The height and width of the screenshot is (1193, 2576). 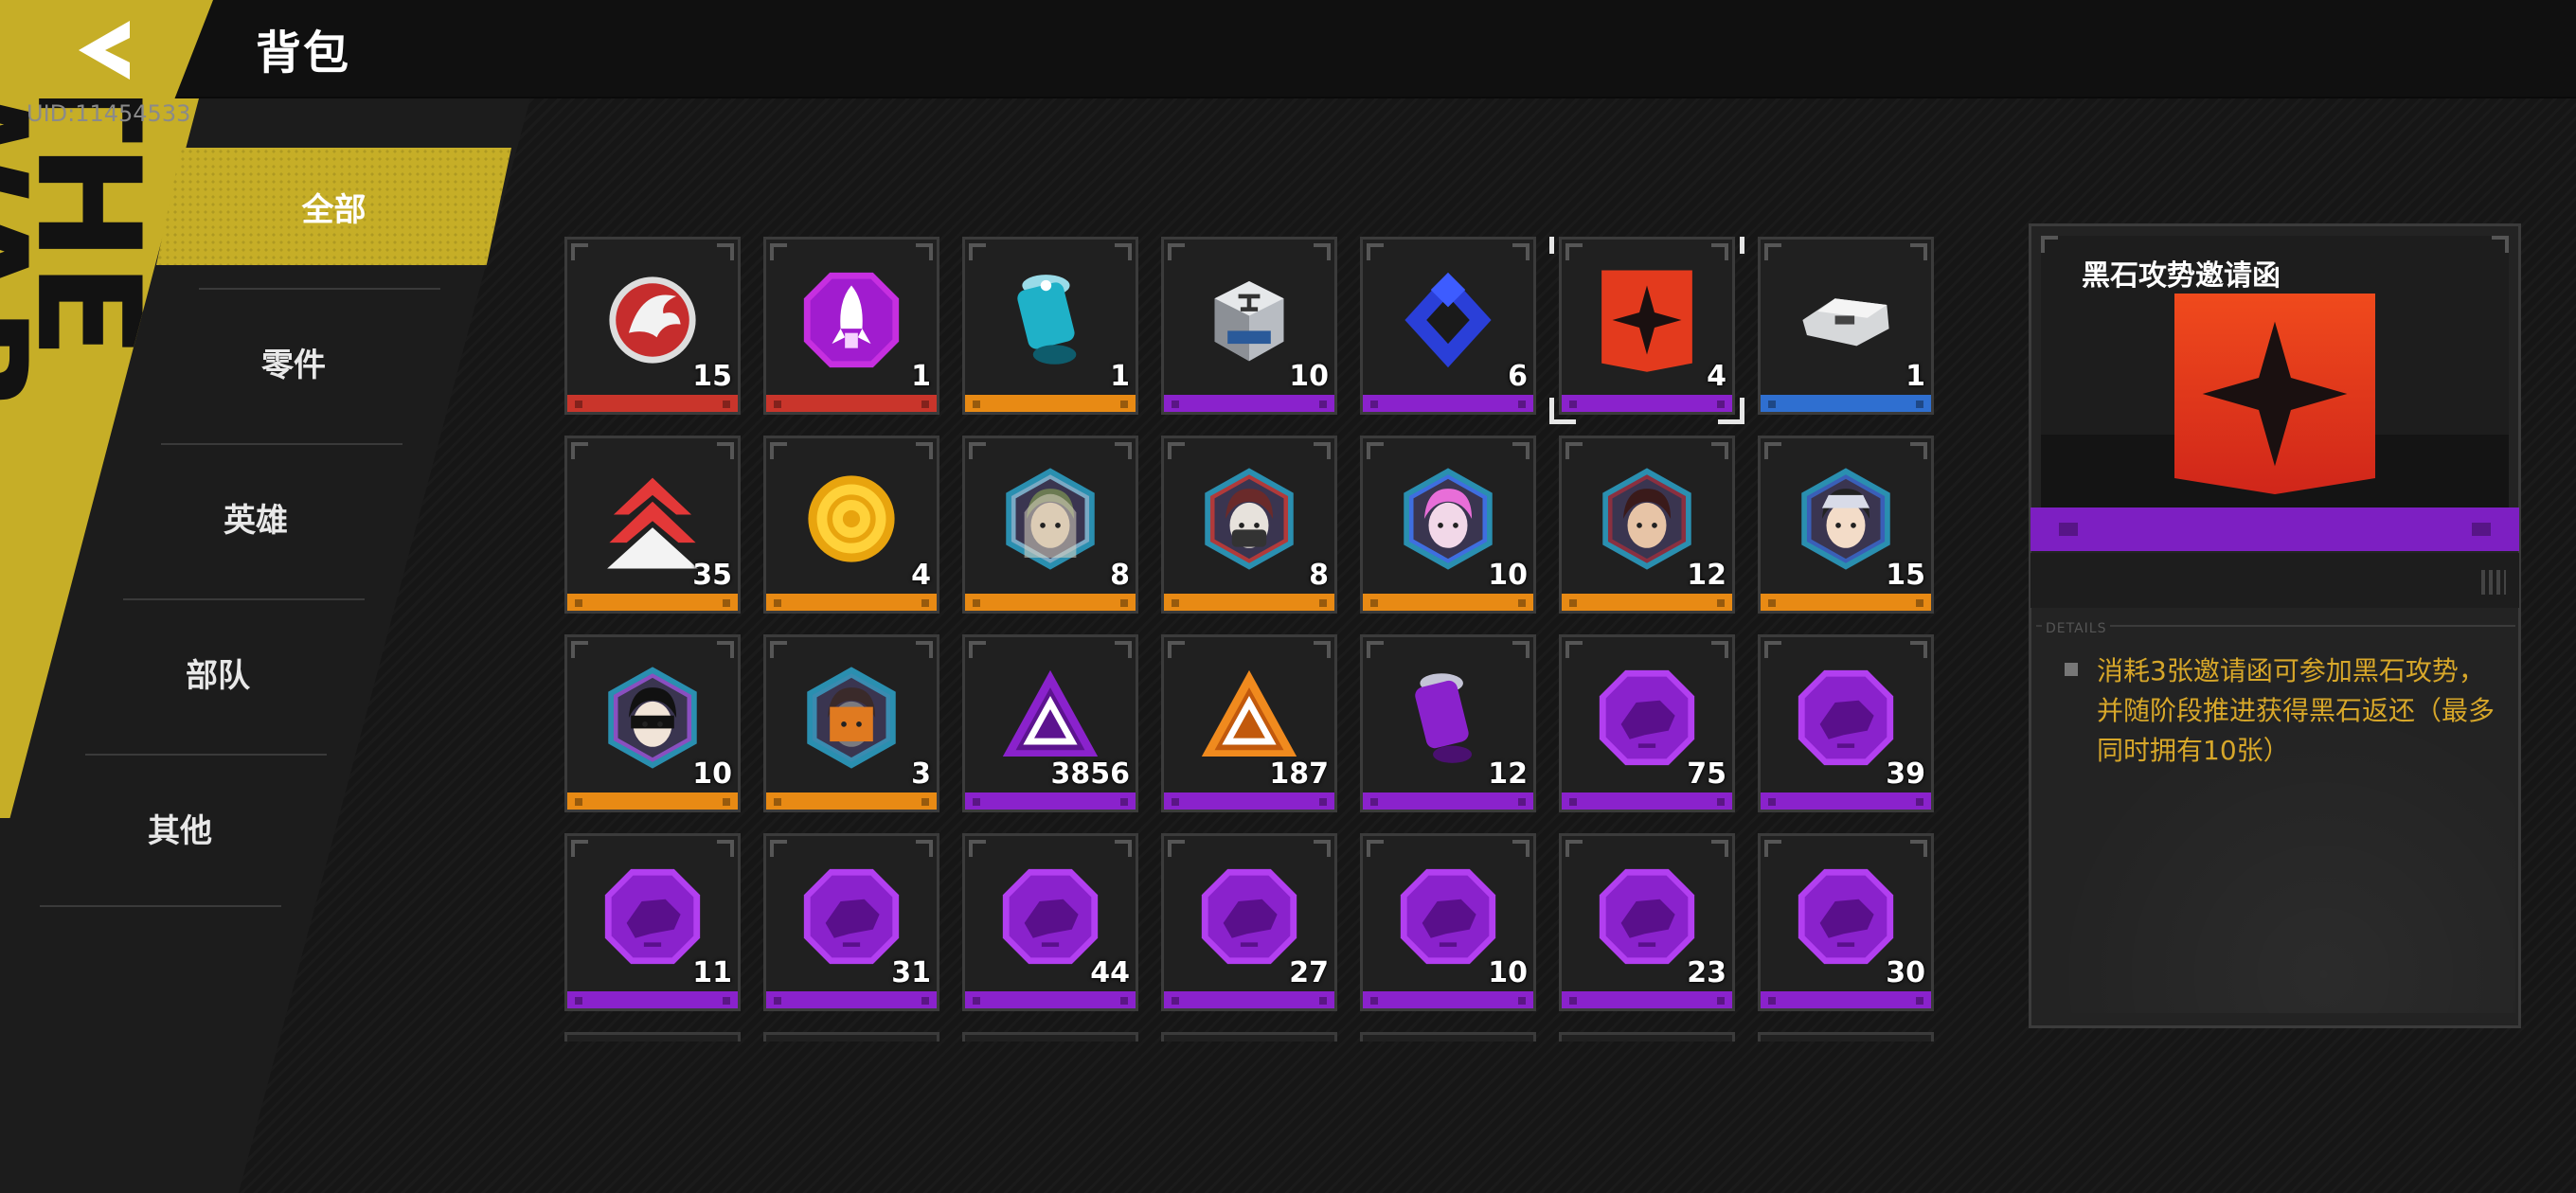 What do you see at coordinates (1508, 774) in the screenshot?
I see `item-count: 12` at bounding box center [1508, 774].